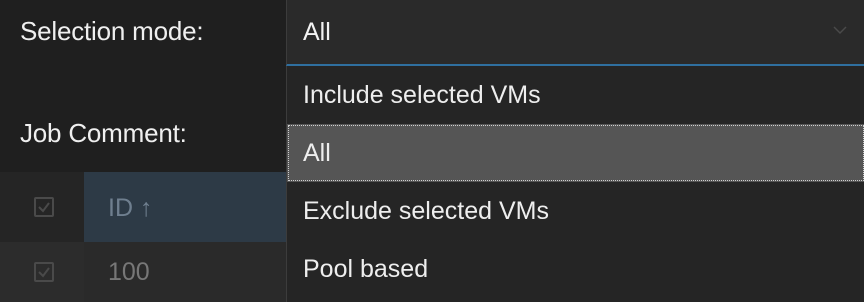  I want to click on column-header-id-label: ID ↑, so click(130, 208).